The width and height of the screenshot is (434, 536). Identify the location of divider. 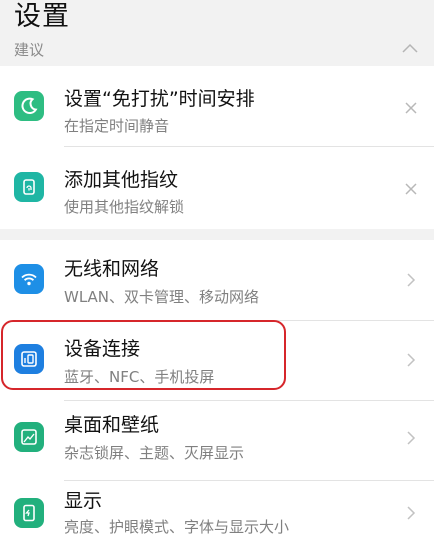
(249, 146).